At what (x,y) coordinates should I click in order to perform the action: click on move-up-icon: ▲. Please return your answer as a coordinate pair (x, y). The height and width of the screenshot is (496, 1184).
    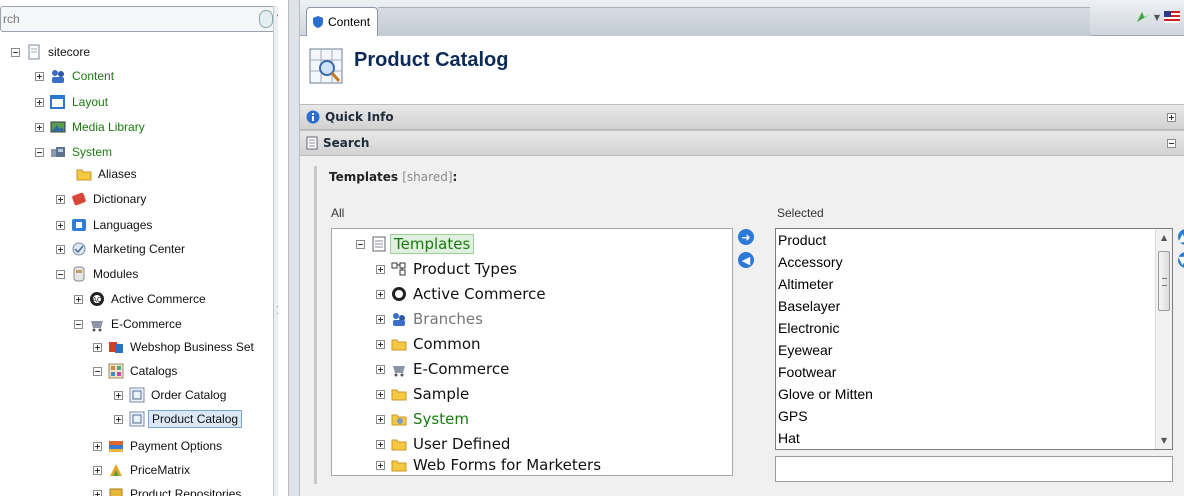
    Looking at the image, I should click on (1181, 237).